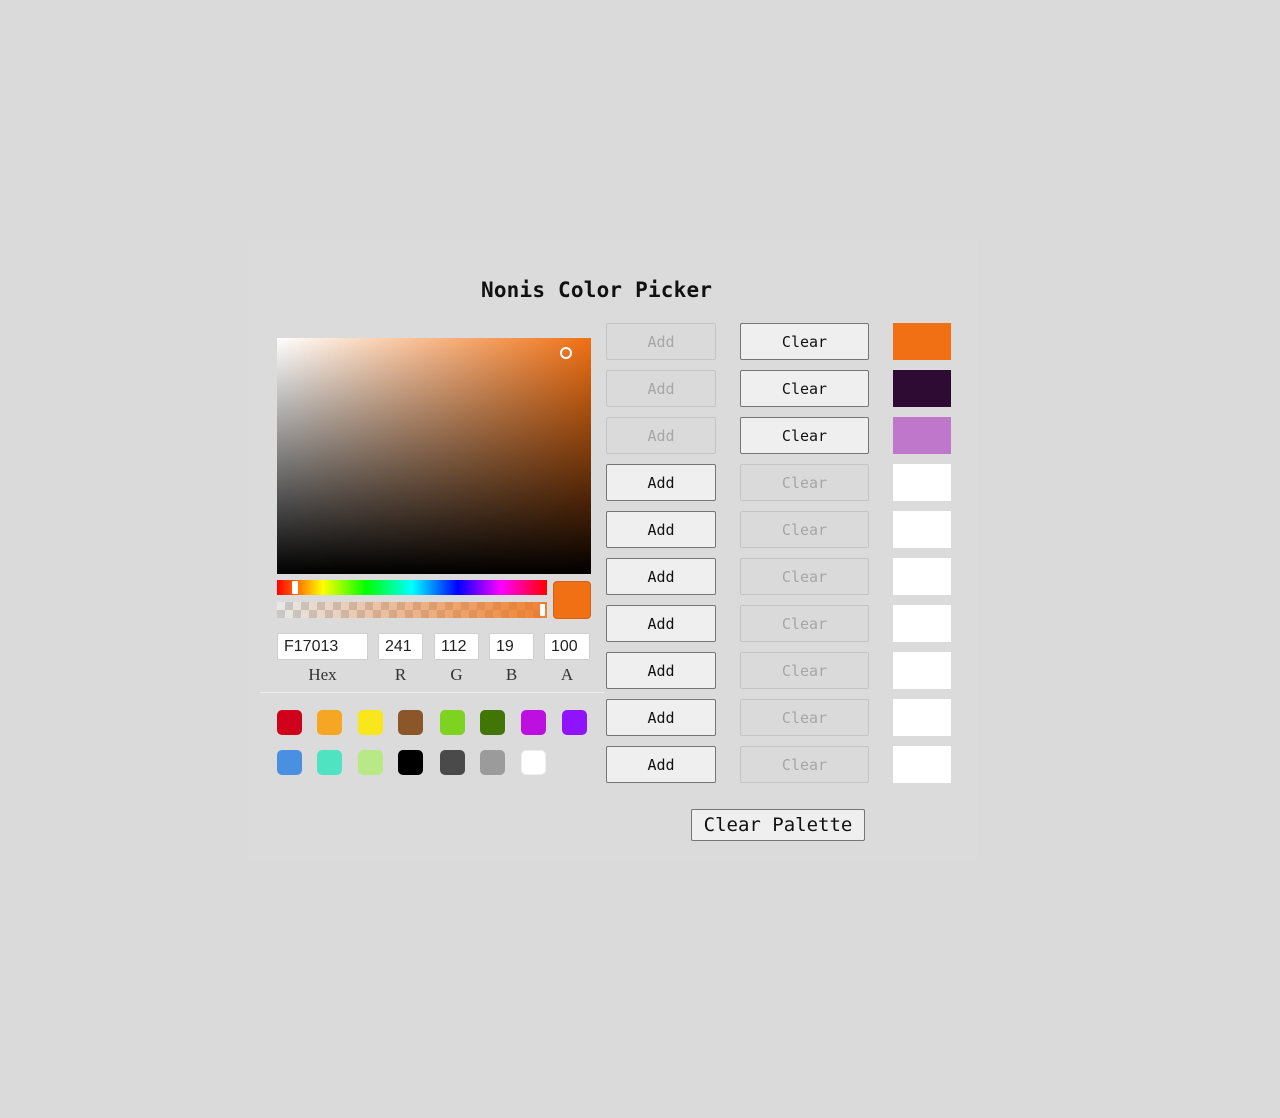  What do you see at coordinates (567, 674) in the screenshot?
I see `alpha-label: A` at bounding box center [567, 674].